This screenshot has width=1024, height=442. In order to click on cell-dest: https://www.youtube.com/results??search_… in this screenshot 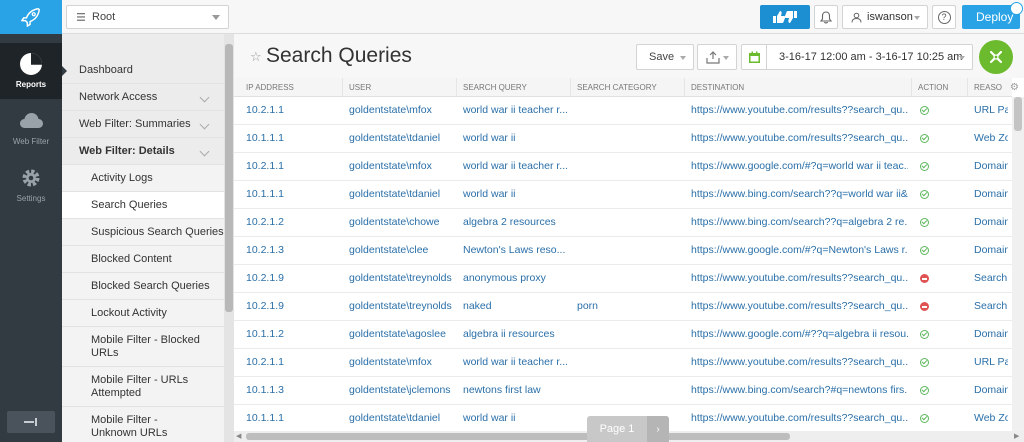, I will do `click(799, 110)`.